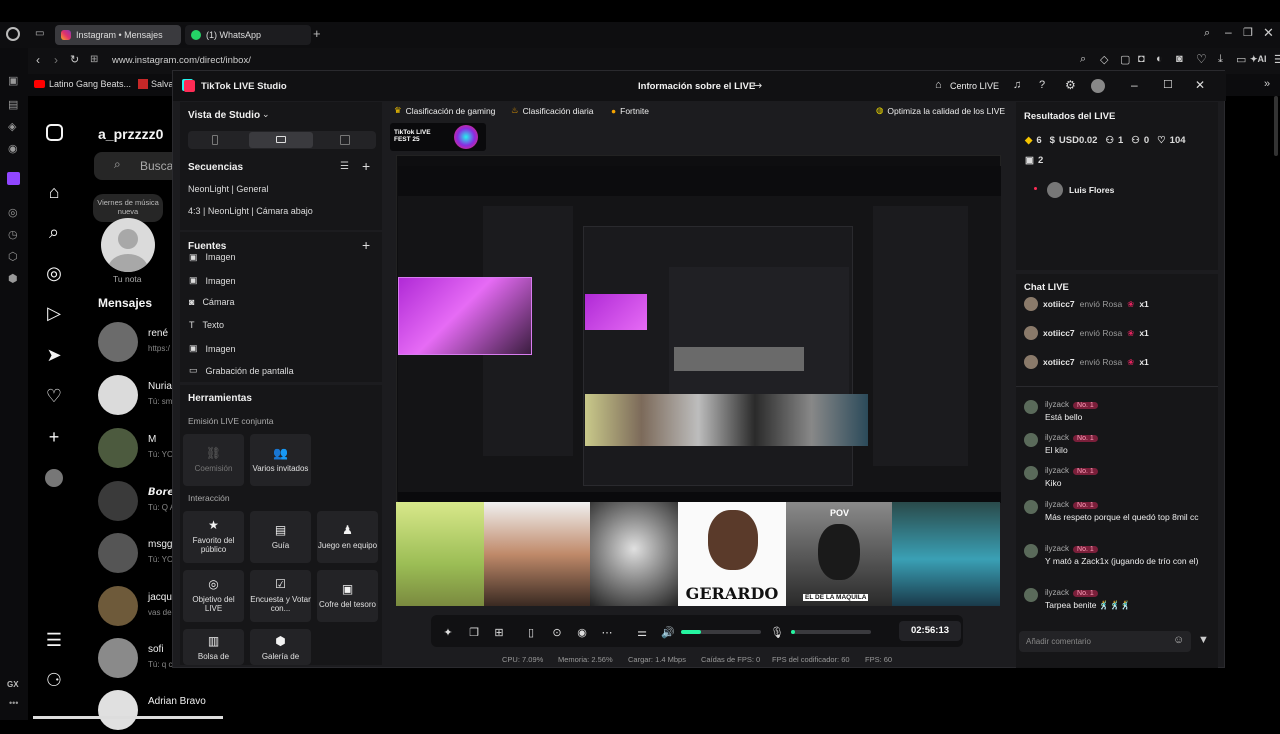  What do you see at coordinates (280, 460) in the screenshot?
I see `multi-guest-button: 👥 Varios invitados` at bounding box center [280, 460].